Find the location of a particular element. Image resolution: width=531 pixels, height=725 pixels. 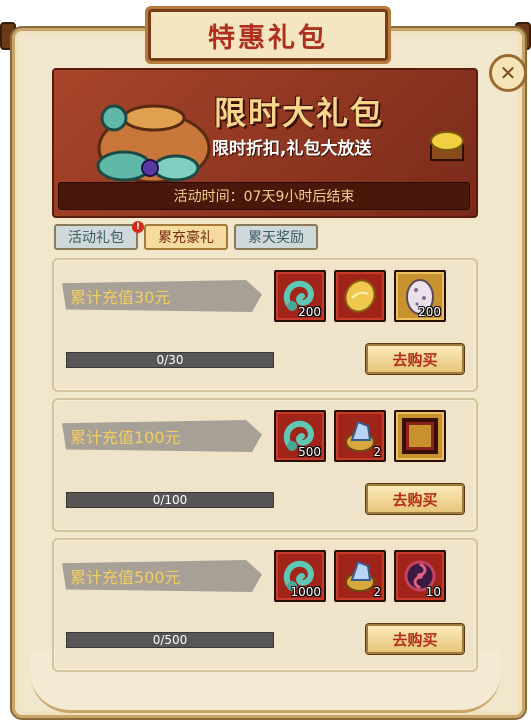

progress-text: 0/500 is located at coordinates (170, 640).